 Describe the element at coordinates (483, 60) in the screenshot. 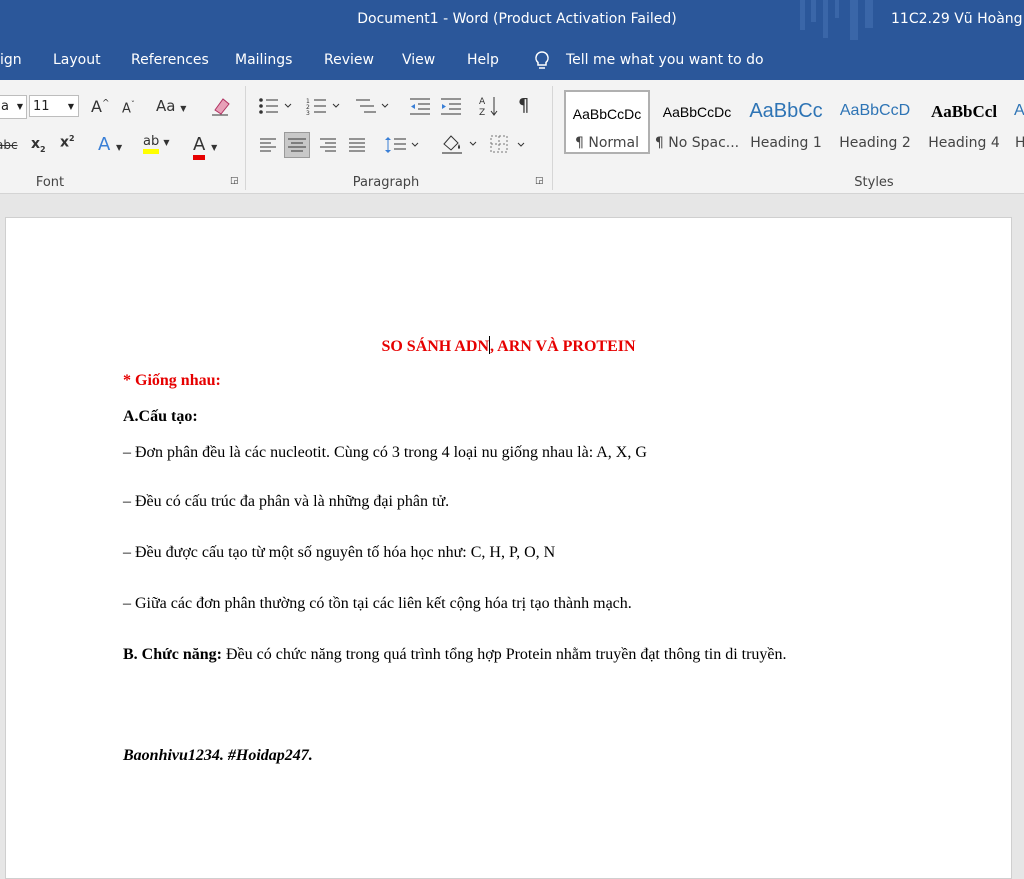

I see `tab-help: Help` at that location.